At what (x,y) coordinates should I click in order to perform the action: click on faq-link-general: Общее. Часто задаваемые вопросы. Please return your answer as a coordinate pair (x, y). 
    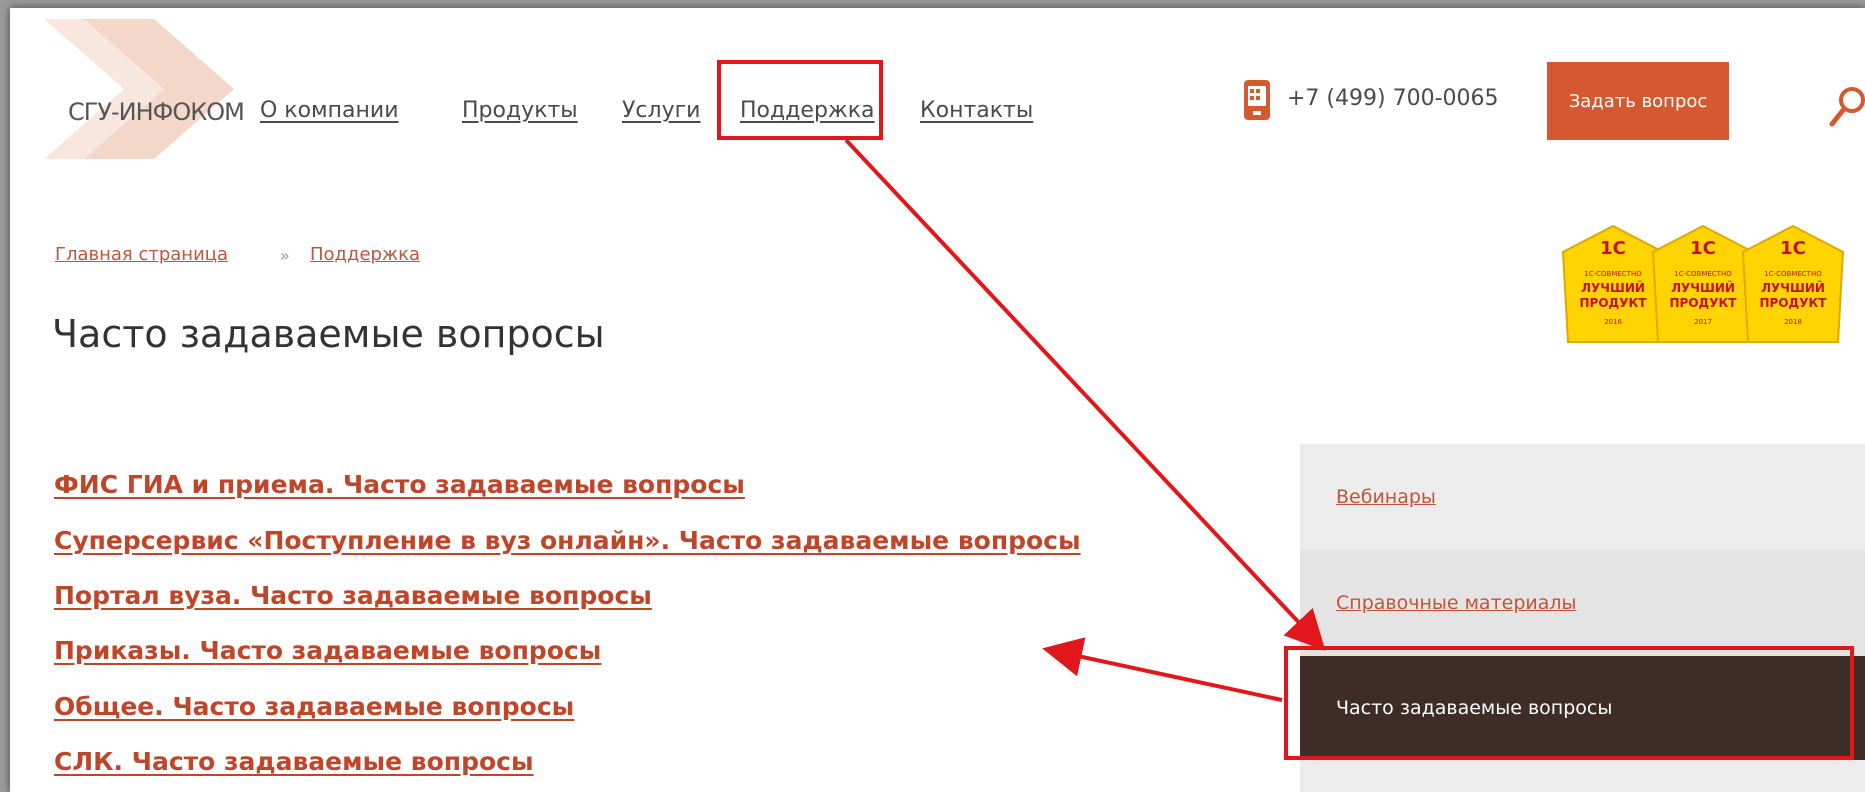
    Looking at the image, I should click on (314, 706).